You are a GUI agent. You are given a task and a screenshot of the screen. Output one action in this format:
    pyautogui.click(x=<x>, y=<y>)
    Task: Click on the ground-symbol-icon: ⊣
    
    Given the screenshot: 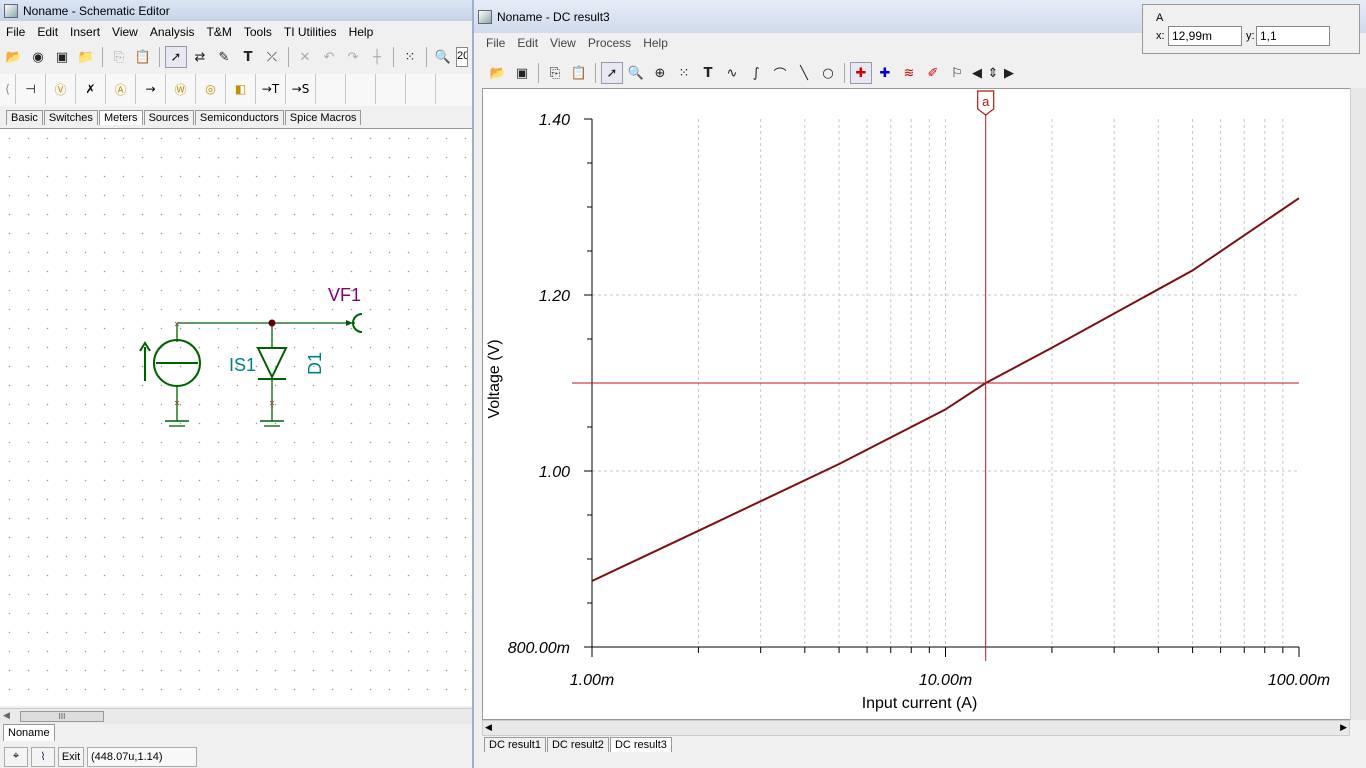 What is the action you would take?
    pyautogui.click(x=31, y=89)
    